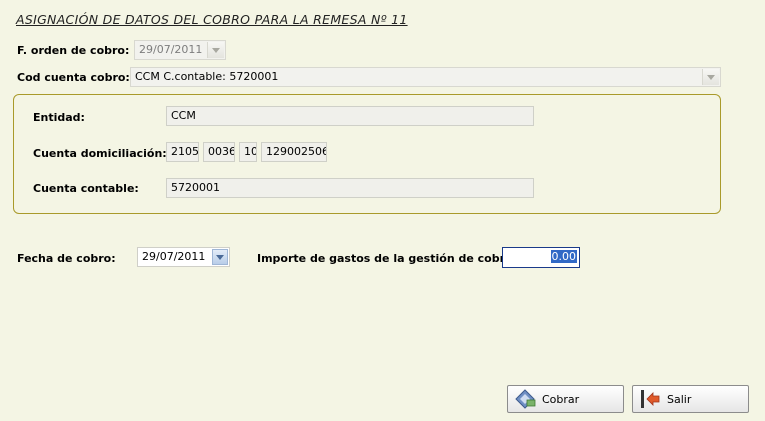 The width and height of the screenshot is (765, 421). What do you see at coordinates (525, 399) in the screenshot?
I see `money-diamond-icon` at bounding box center [525, 399].